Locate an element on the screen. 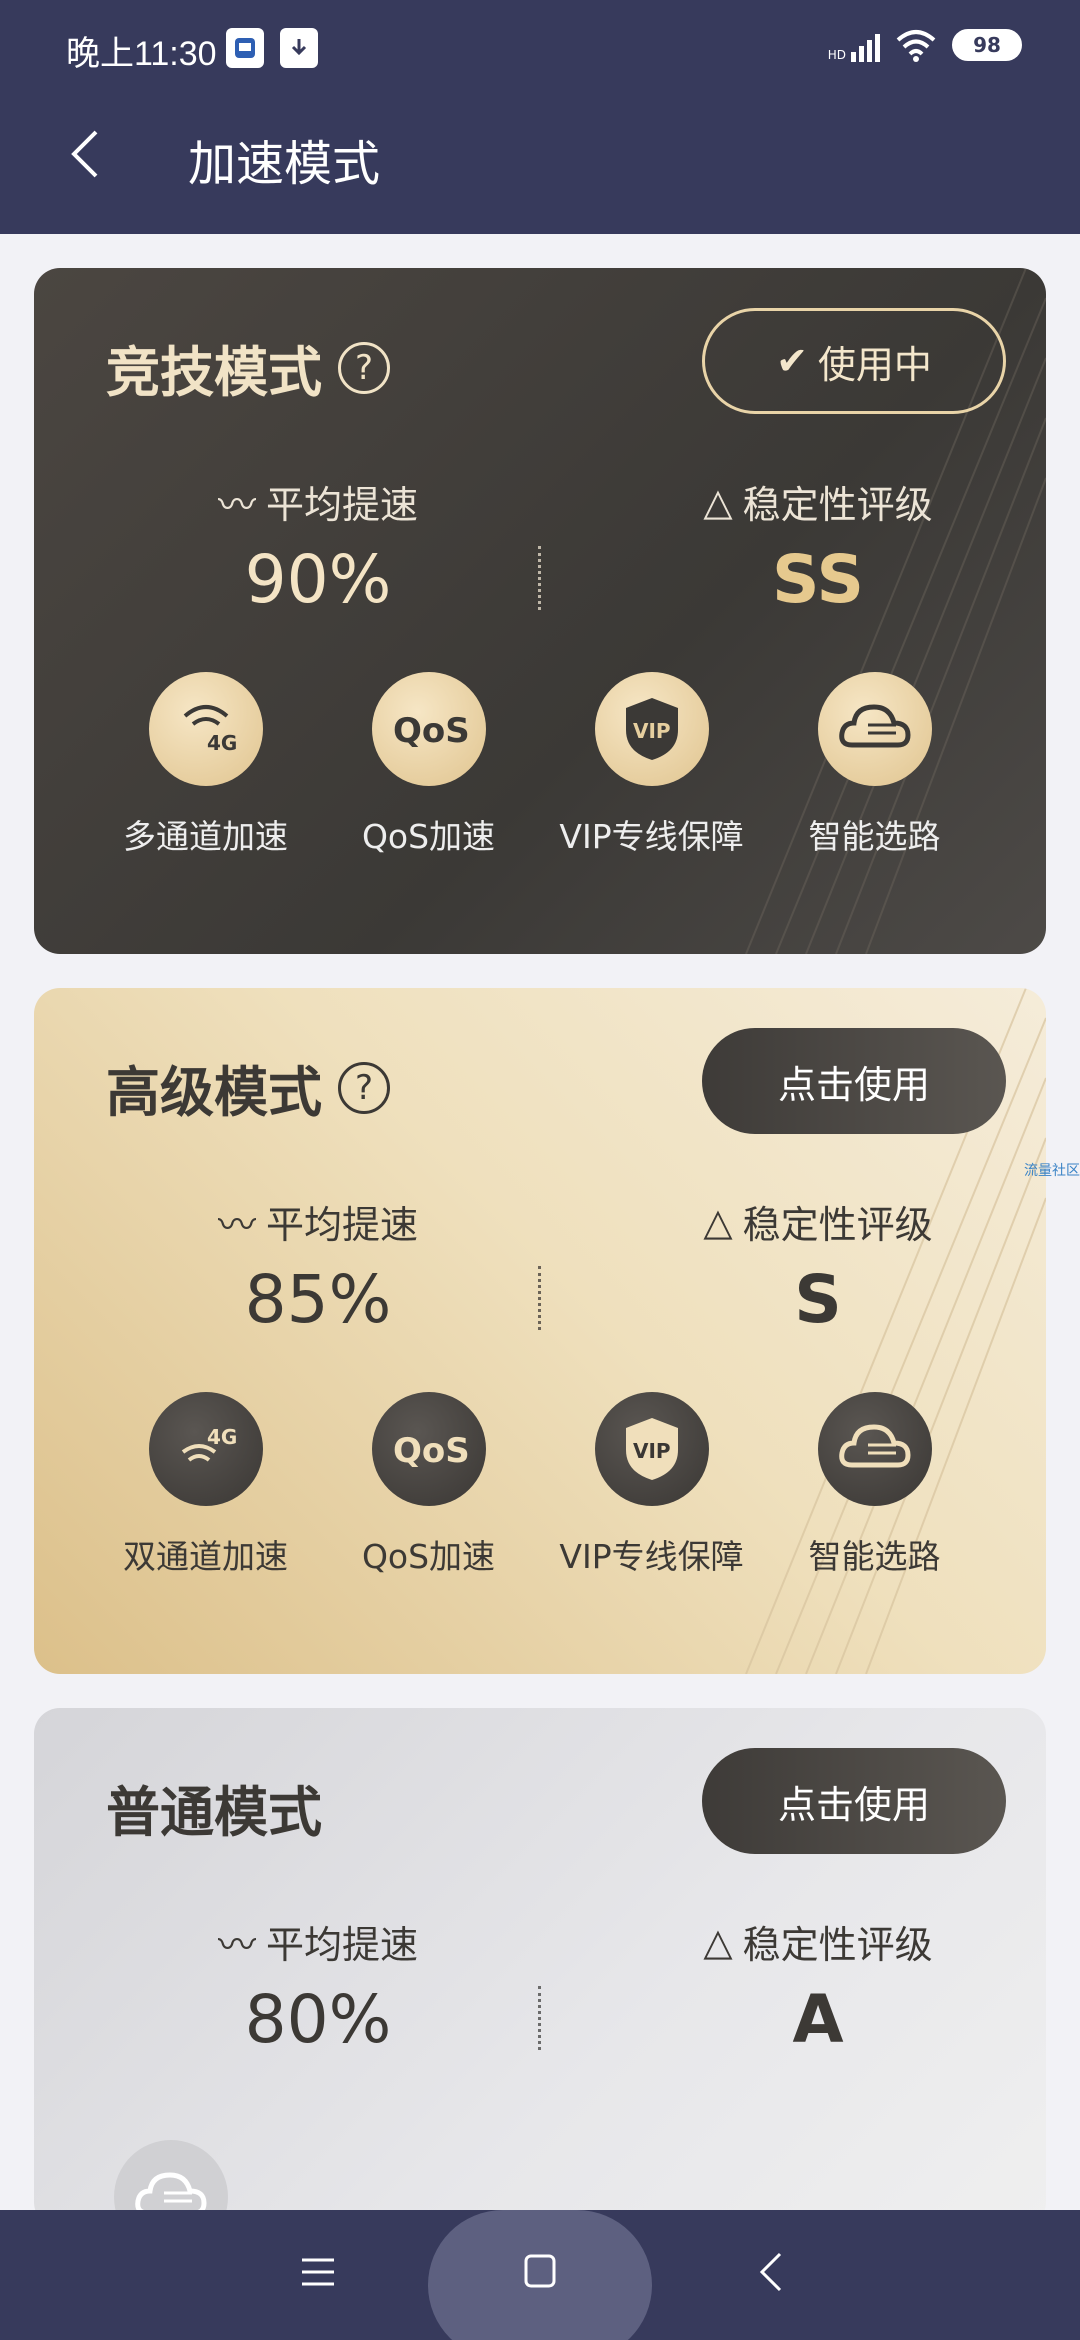 This screenshot has height=2340, width=1080. stability-grade: A is located at coordinates (818, 2019).